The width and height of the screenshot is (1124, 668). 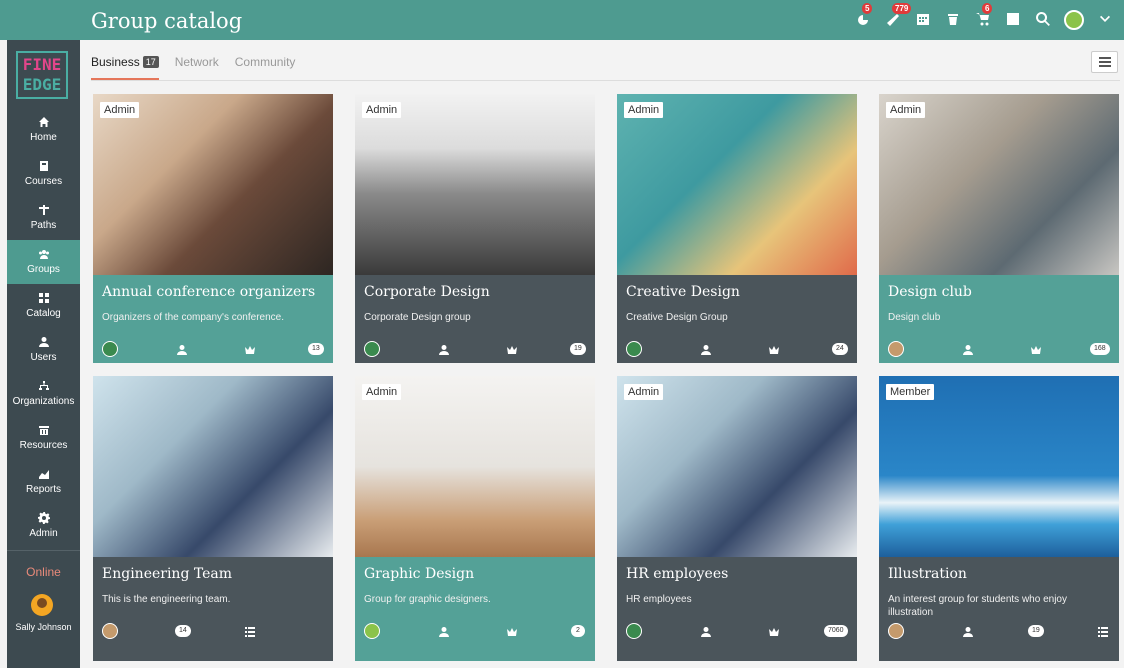 What do you see at coordinates (43, 387) in the screenshot?
I see `org-icon` at bounding box center [43, 387].